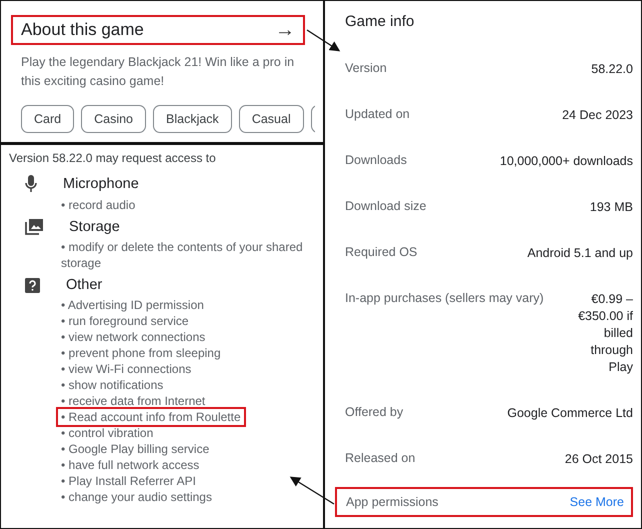 The width and height of the screenshot is (642, 529). Describe the element at coordinates (380, 22) in the screenshot. I see `game-info-title: Game info` at that location.